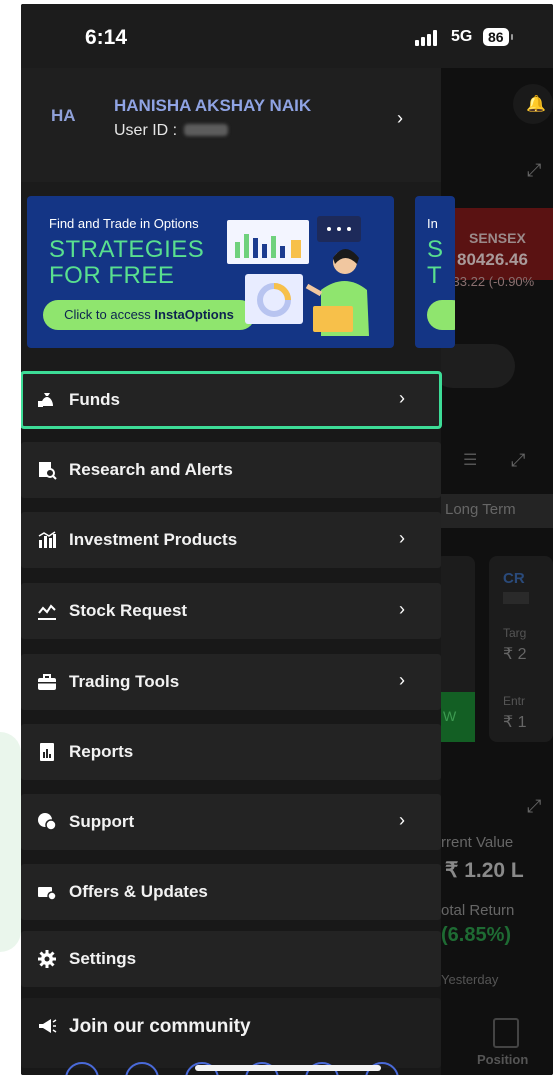 Image resolution: width=553 pixels, height=1075 pixels. What do you see at coordinates (484, 870) in the screenshot?
I see `current-value: ₹ 1.20 L` at bounding box center [484, 870].